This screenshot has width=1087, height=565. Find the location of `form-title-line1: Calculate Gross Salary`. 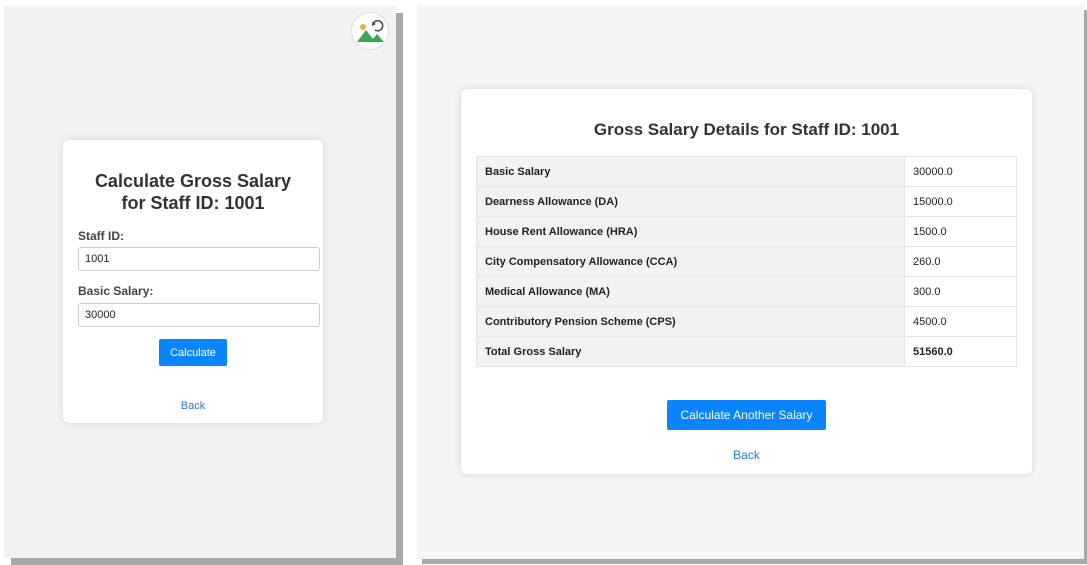

form-title-line1: Calculate Gross Salary is located at coordinates (193, 181).